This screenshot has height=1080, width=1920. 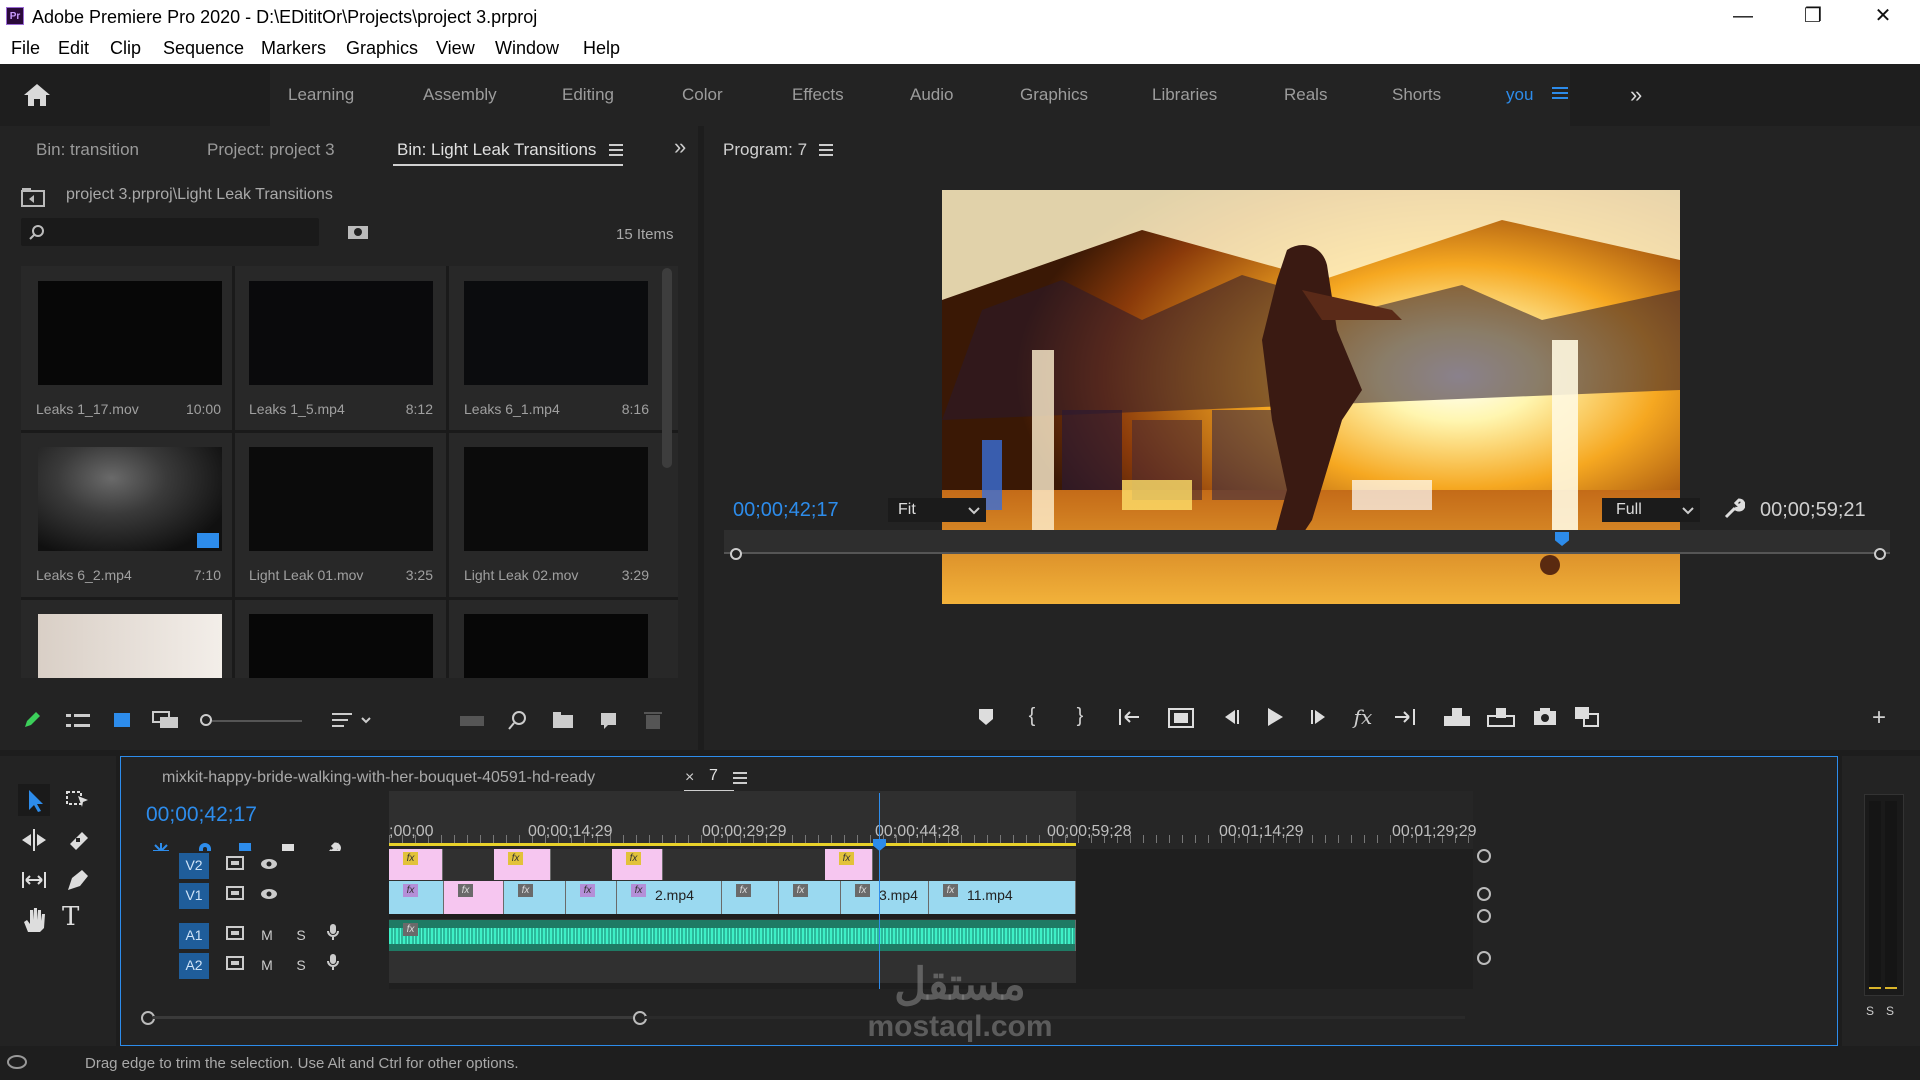 I want to click on slip-tool-icon, so click(x=34, y=882).